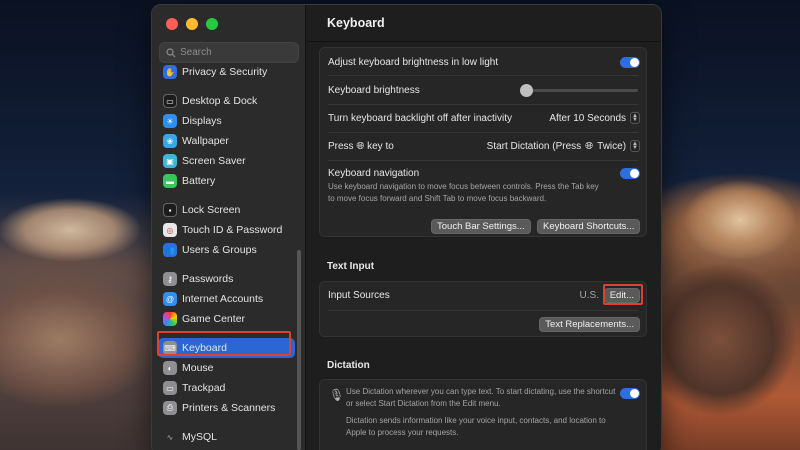 This screenshot has height=450, width=800. What do you see at coordinates (630, 173) in the screenshot?
I see `keyboard-navigation-toggle` at bounding box center [630, 173].